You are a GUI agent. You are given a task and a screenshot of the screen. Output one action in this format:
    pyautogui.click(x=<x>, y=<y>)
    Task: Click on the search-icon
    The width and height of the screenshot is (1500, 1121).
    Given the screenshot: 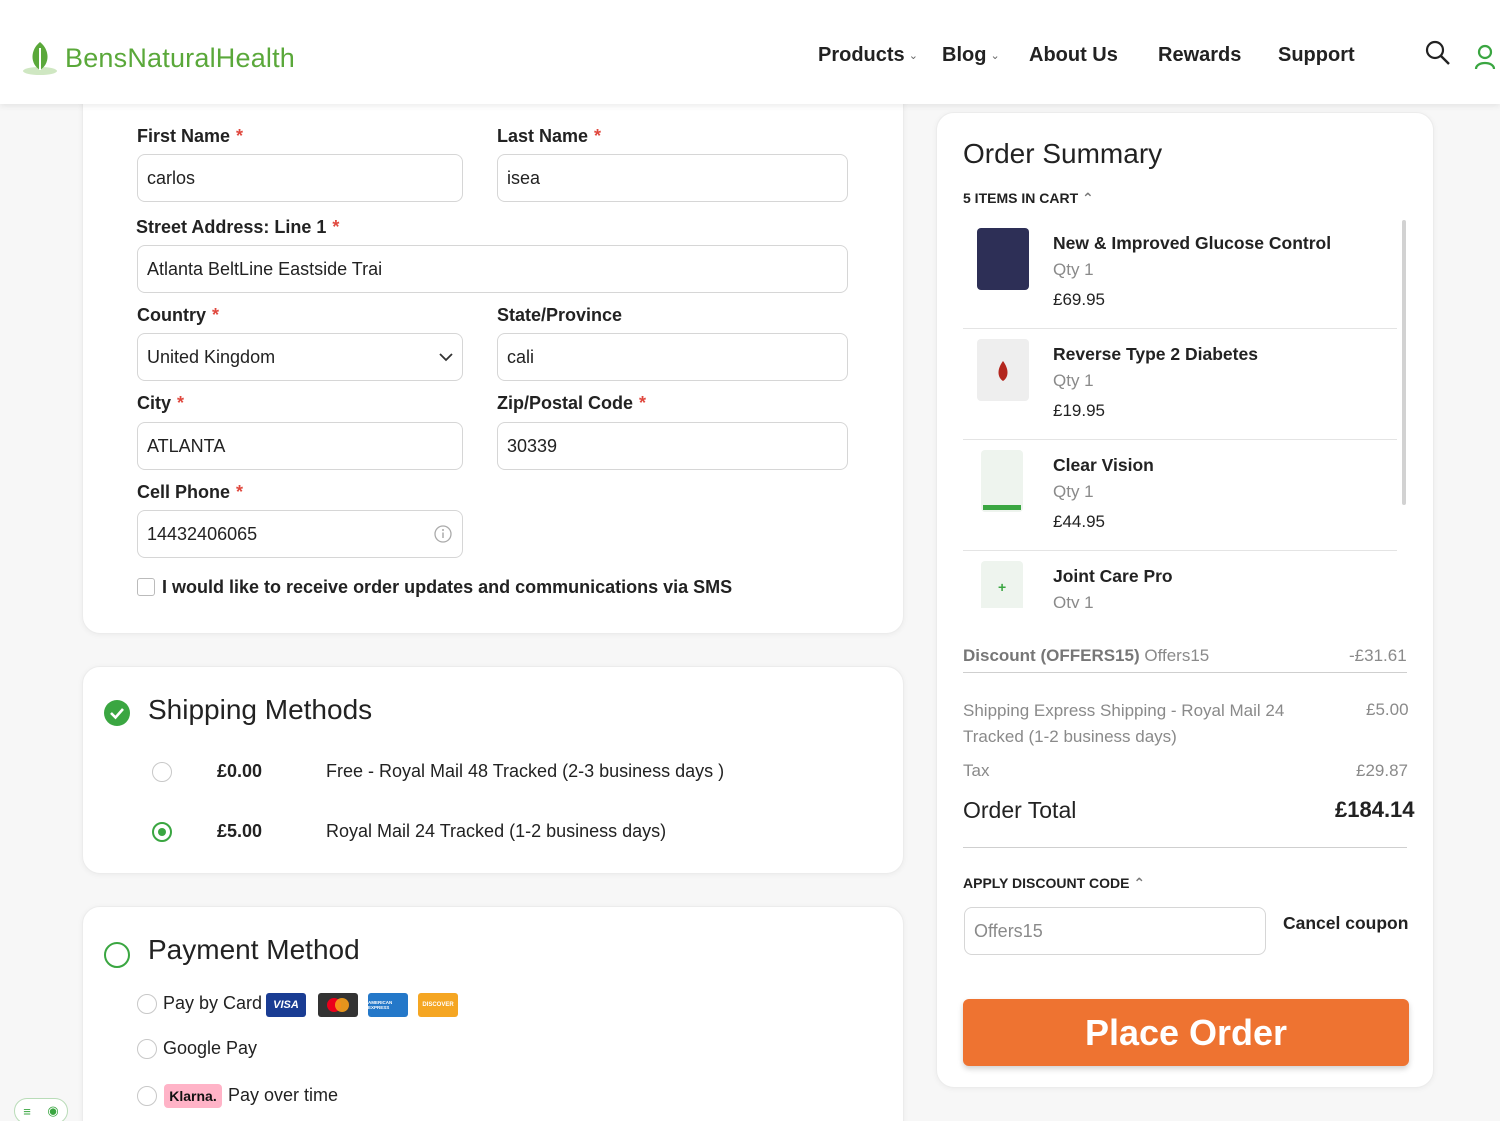 What is the action you would take?
    pyautogui.click(x=1438, y=53)
    